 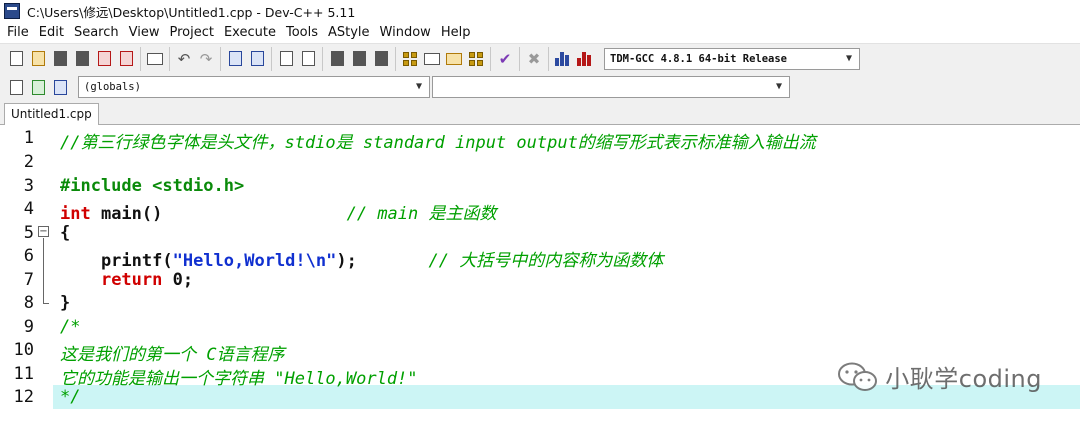 What do you see at coordinates (43, 231) in the screenshot?
I see `fold-toggle-icon: −` at bounding box center [43, 231].